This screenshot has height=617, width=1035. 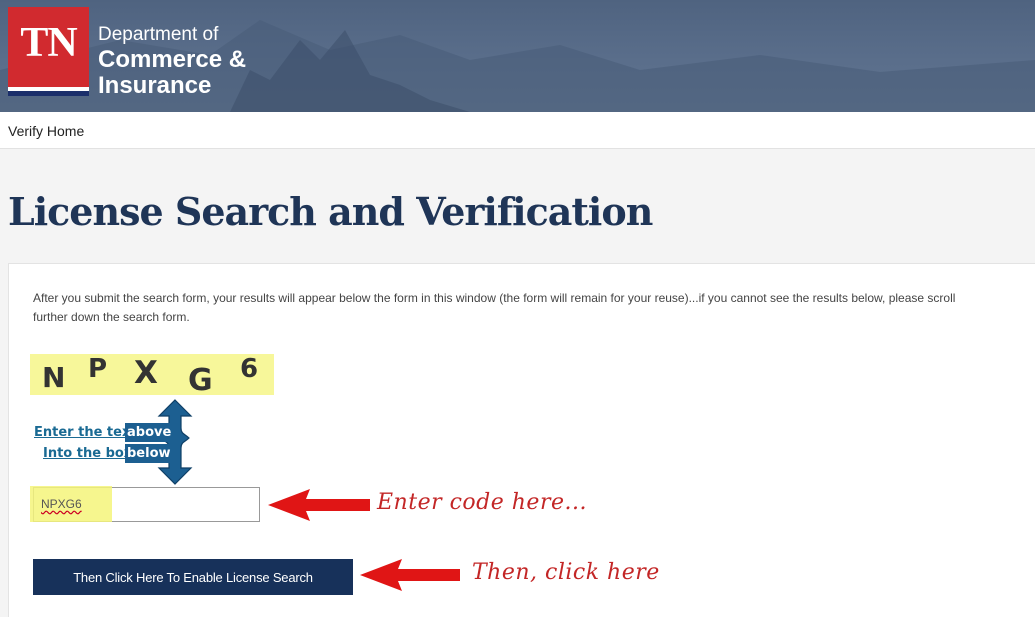 What do you see at coordinates (111, 317) in the screenshot?
I see `intro-text-line2: further down the search form.` at bounding box center [111, 317].